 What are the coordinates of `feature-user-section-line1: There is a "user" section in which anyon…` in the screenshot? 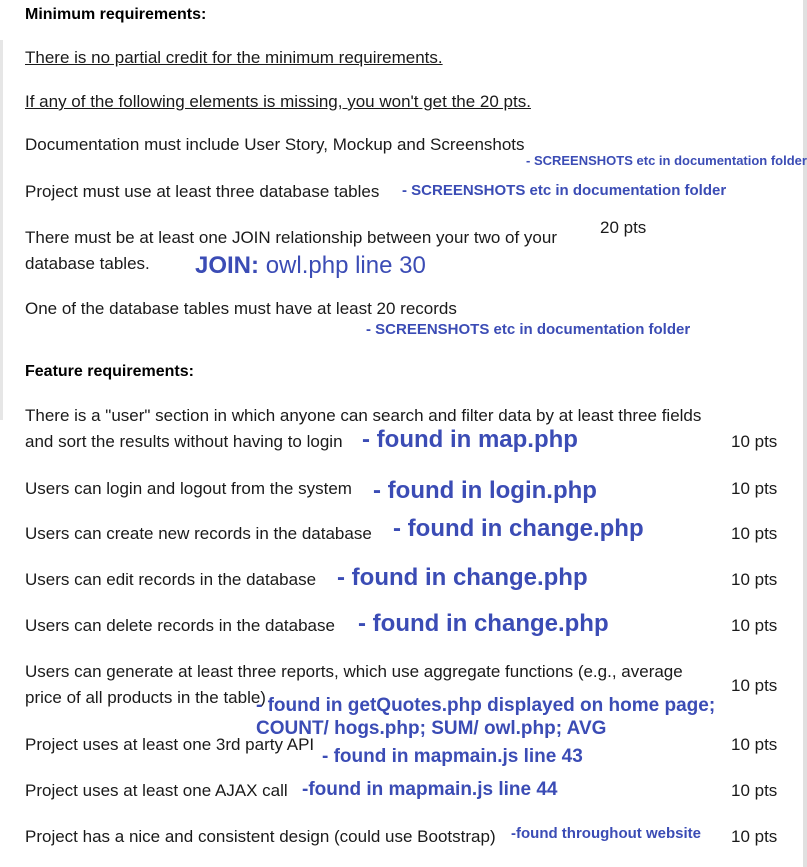 It's located at (363, 415).